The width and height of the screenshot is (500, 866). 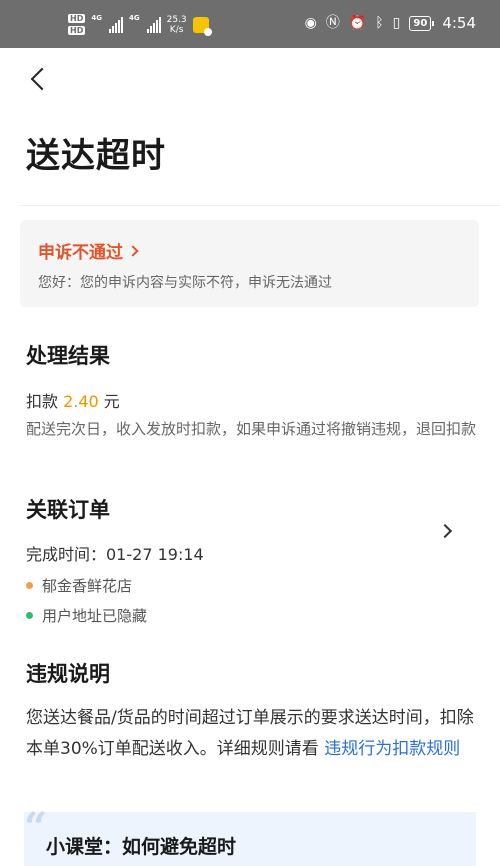 What do you see at coordinates (40, 80) in the screenshot?
I see `back-arrow-icon` at bounding box center [40, 80].